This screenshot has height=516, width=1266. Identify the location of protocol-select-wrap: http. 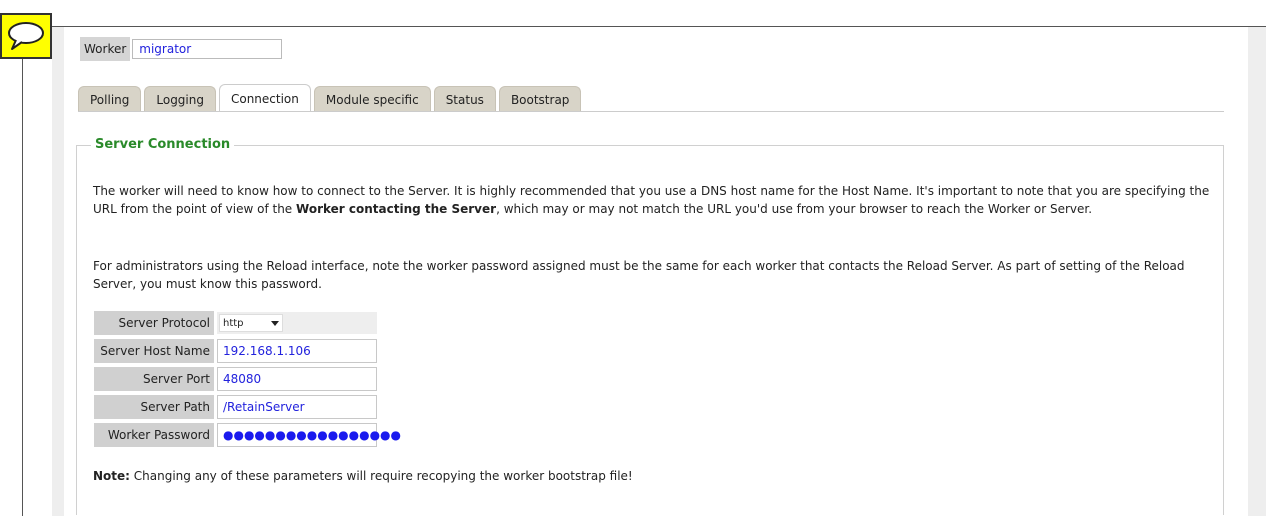
(297, 323).